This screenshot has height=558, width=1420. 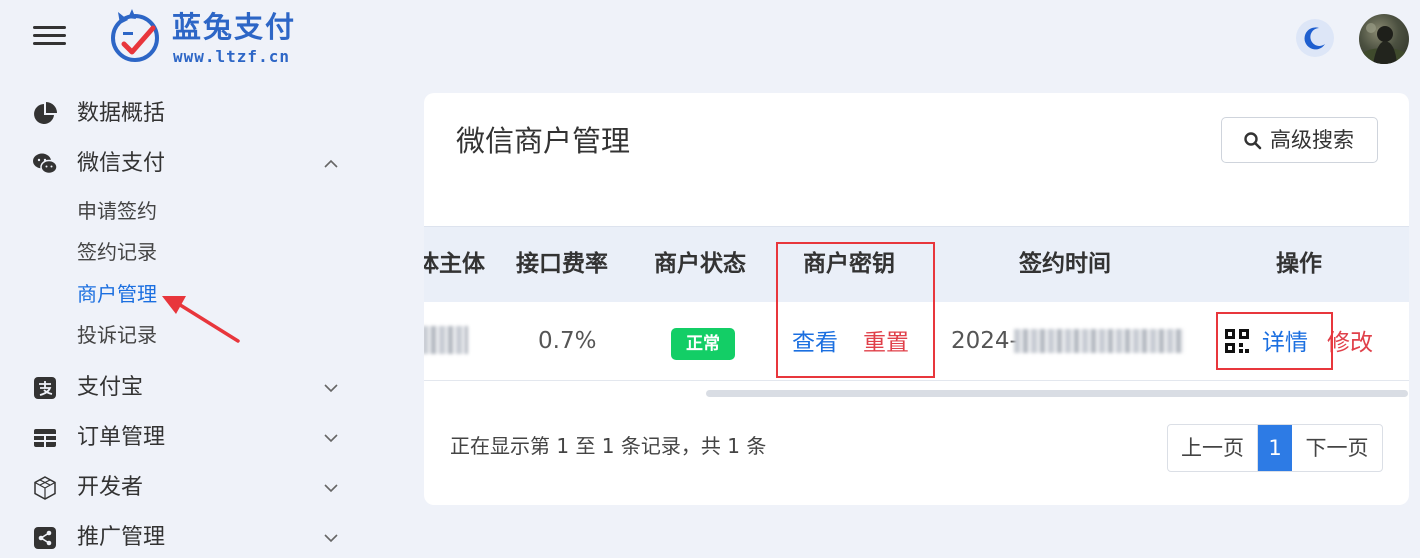 I want to click on table-icon, so click(x=45, y=438).